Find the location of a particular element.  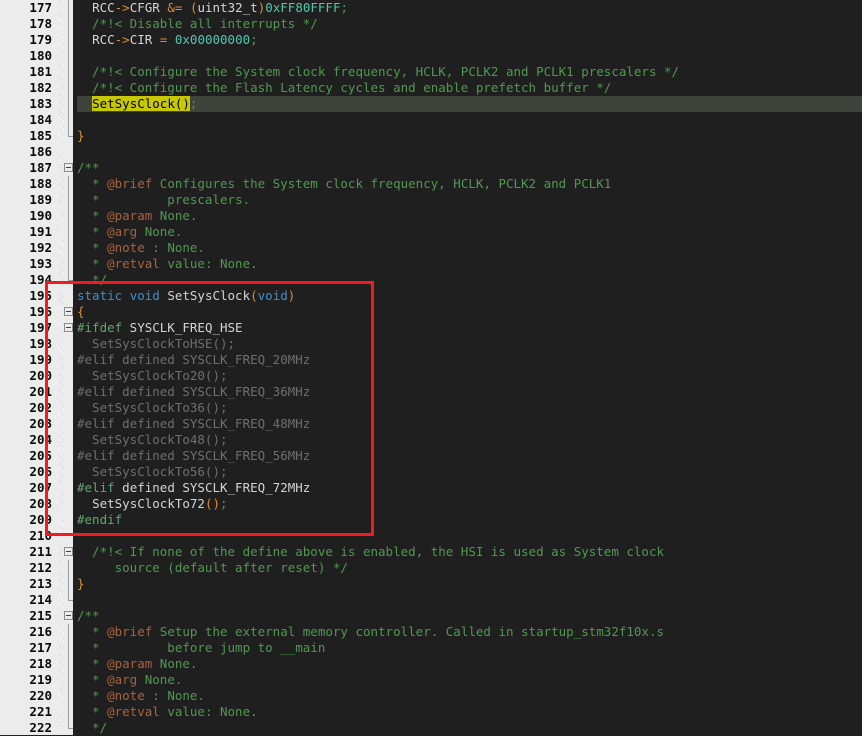

line-number: 217 is located at coordinates (40, 647).